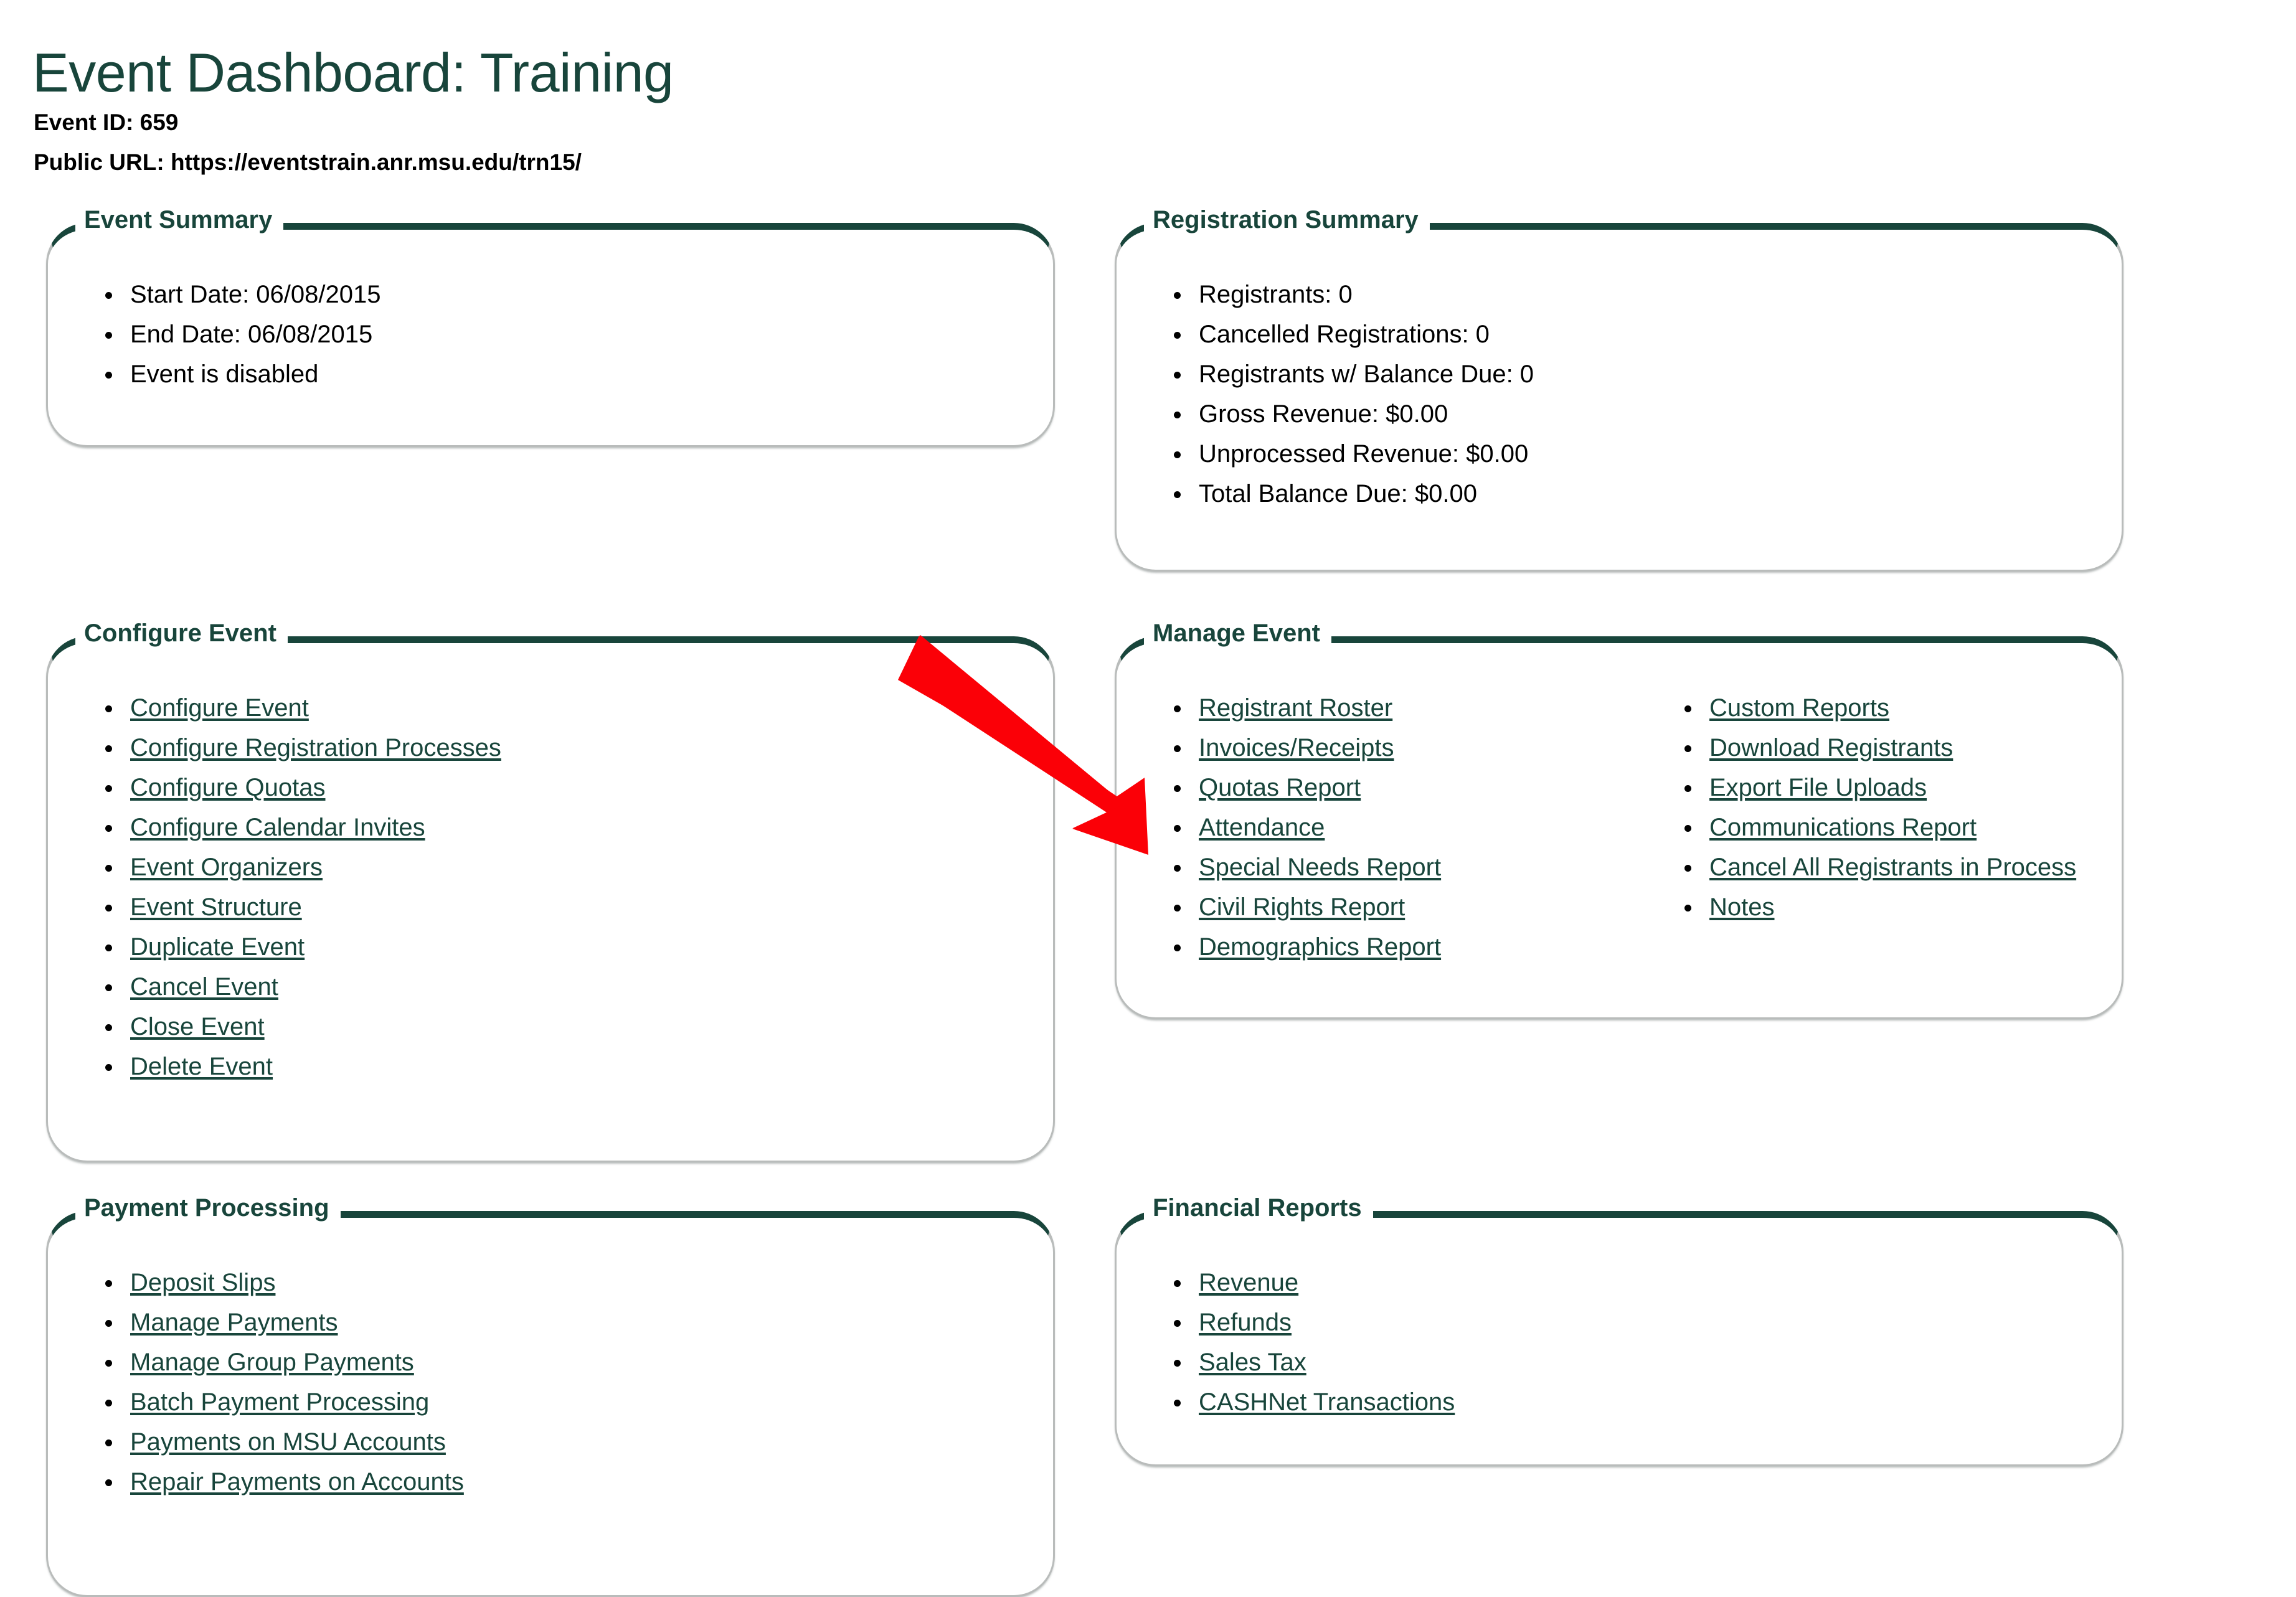  Describe the element at coordinates (1648, 1402) in the screenshot. I see `list-item: CASHNet Transactions` at that location.